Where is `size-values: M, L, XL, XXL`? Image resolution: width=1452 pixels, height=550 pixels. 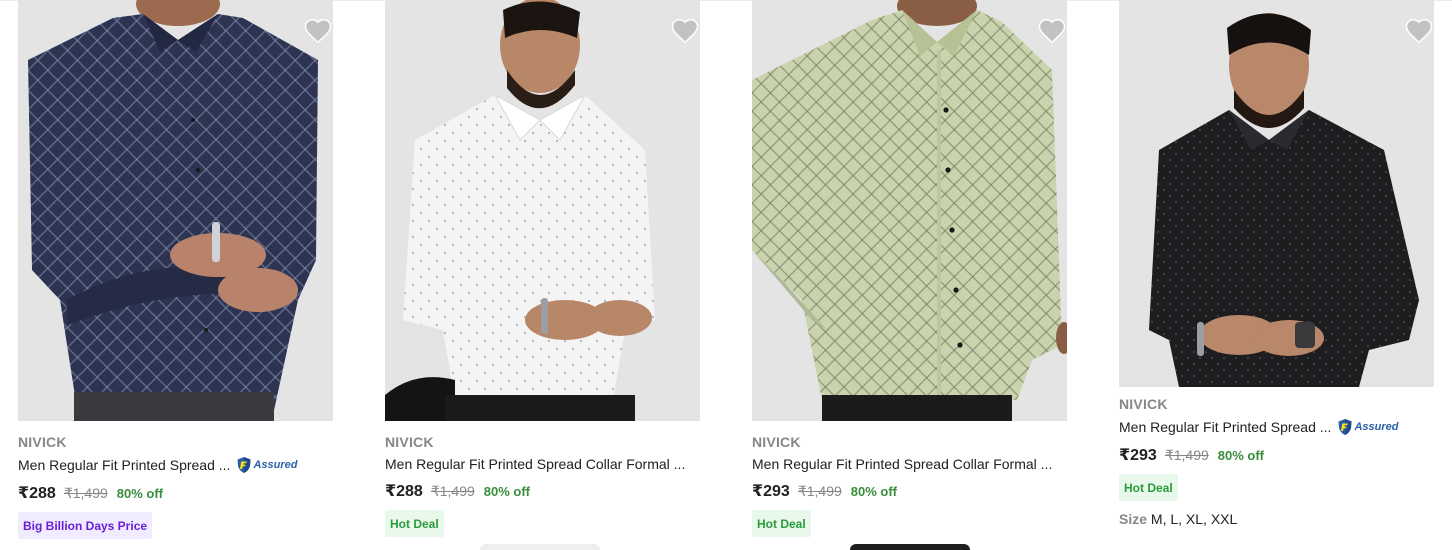
size-values: M, L, XL, XXL is located at coordinates (1194, 519).